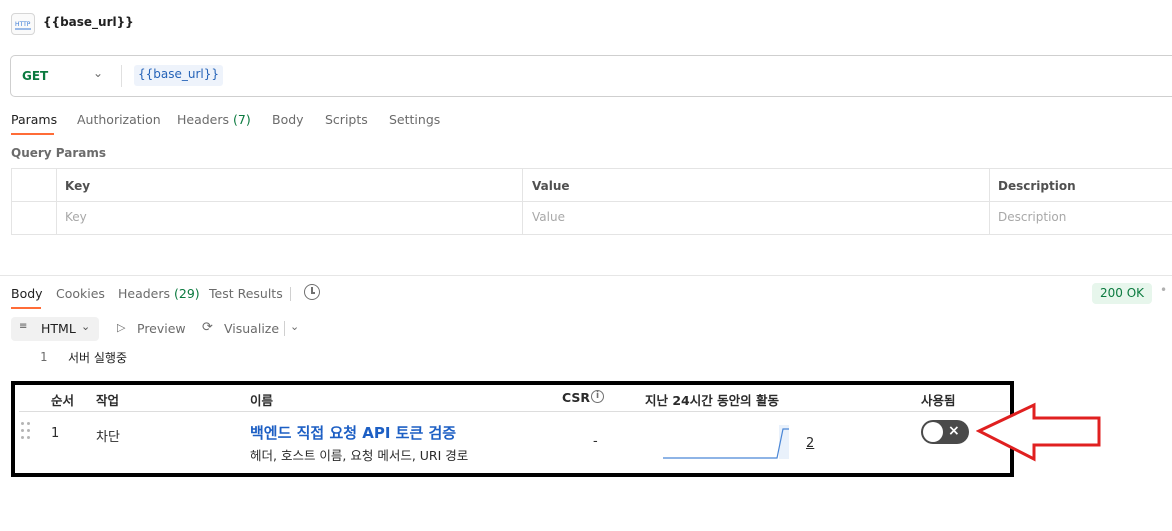 This screenshot has height=531, width=1172. Describe the element at coordinates (586, 275) in the screenshot. I see `pane-divider` at that location.